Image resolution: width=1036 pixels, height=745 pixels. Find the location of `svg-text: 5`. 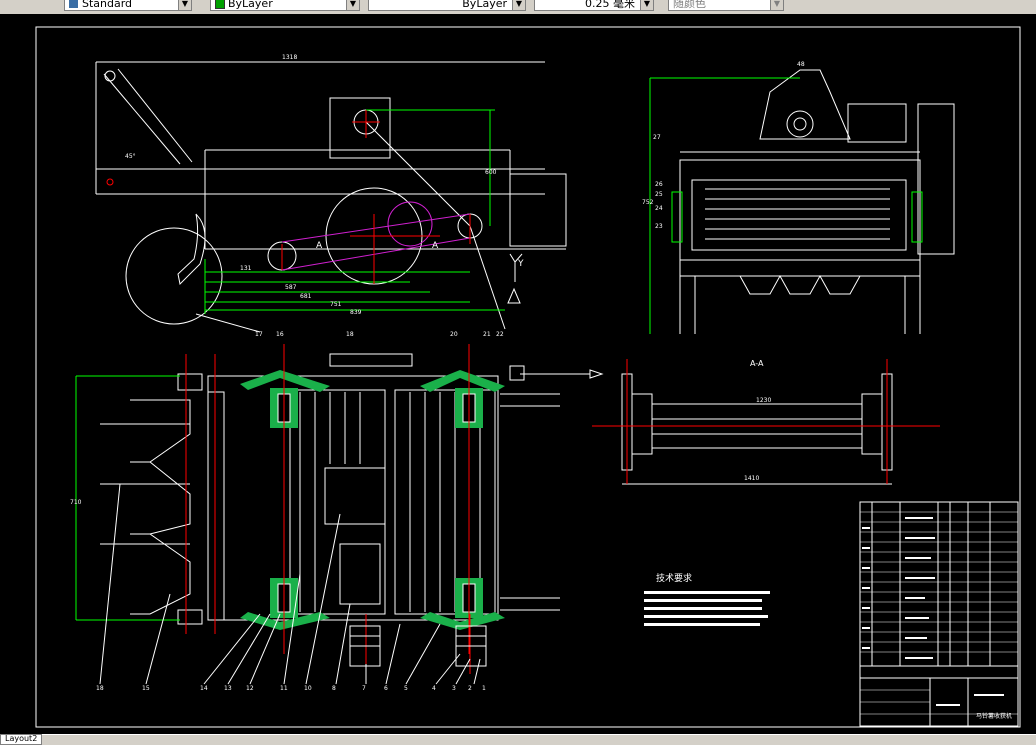

svg-text: 5 is located at coordinates (406, 688).